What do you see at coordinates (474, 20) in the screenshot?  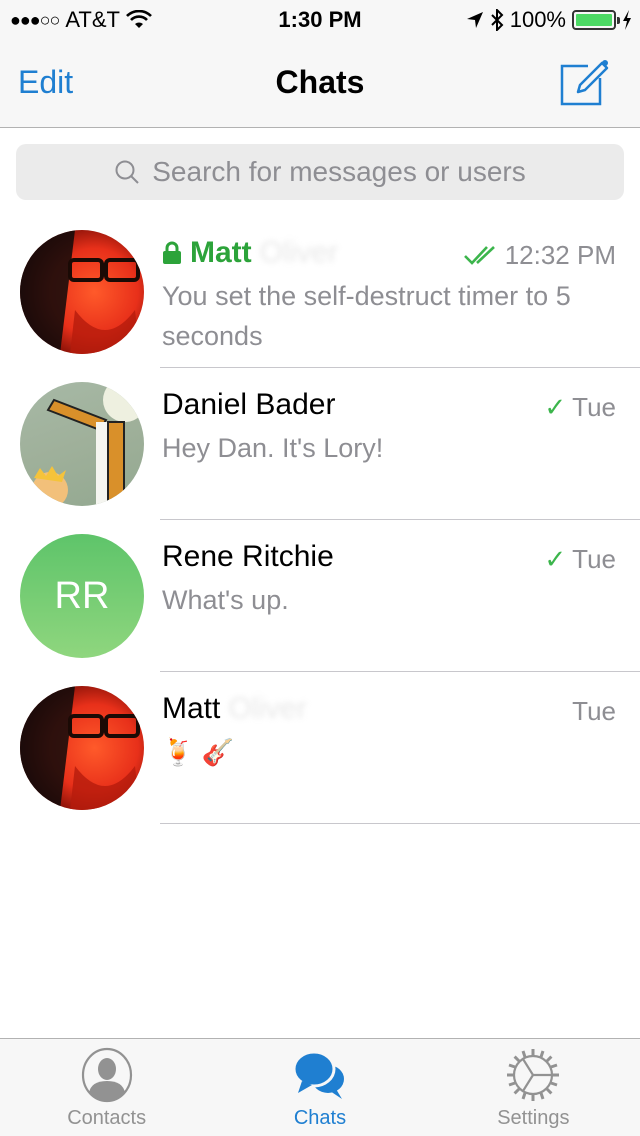 I see `location-arrow-icon` at bounding box center [474, 20].